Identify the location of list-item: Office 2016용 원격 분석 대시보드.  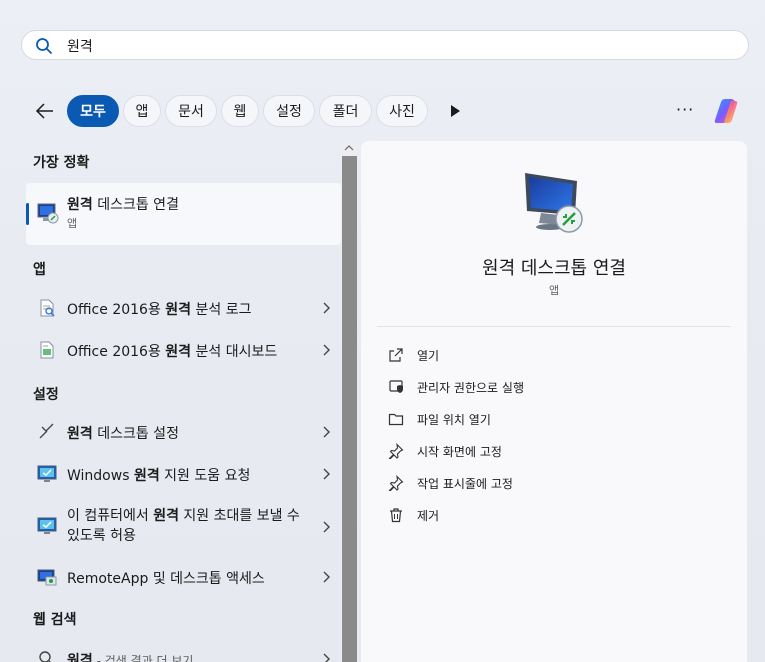
(183, 350).